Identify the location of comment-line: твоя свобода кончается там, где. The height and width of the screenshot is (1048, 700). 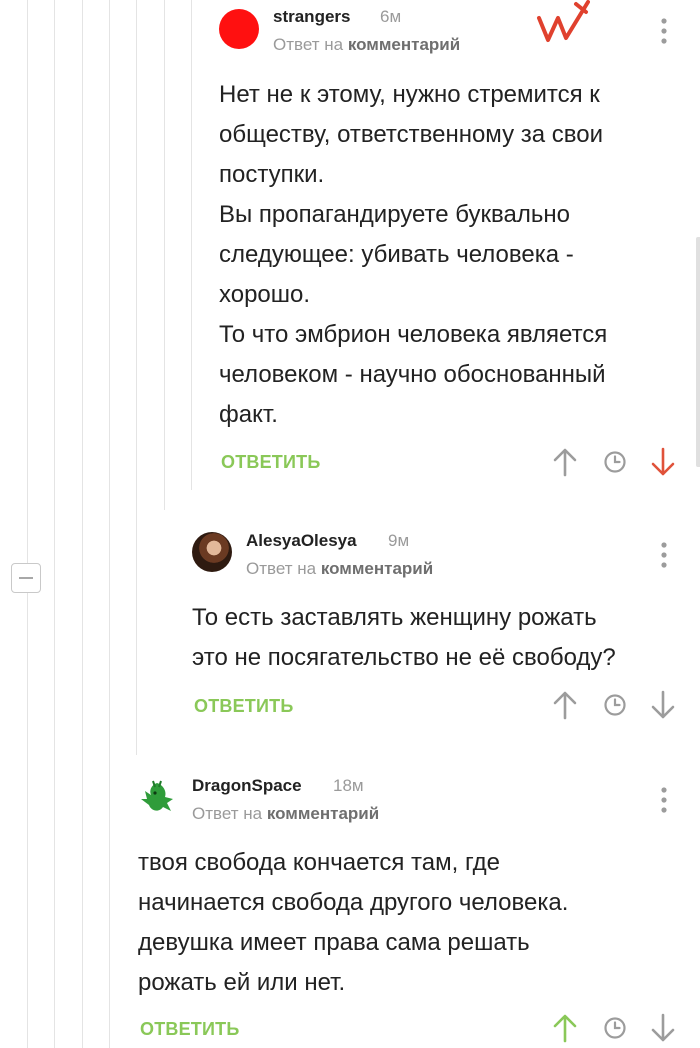
(319, 862).